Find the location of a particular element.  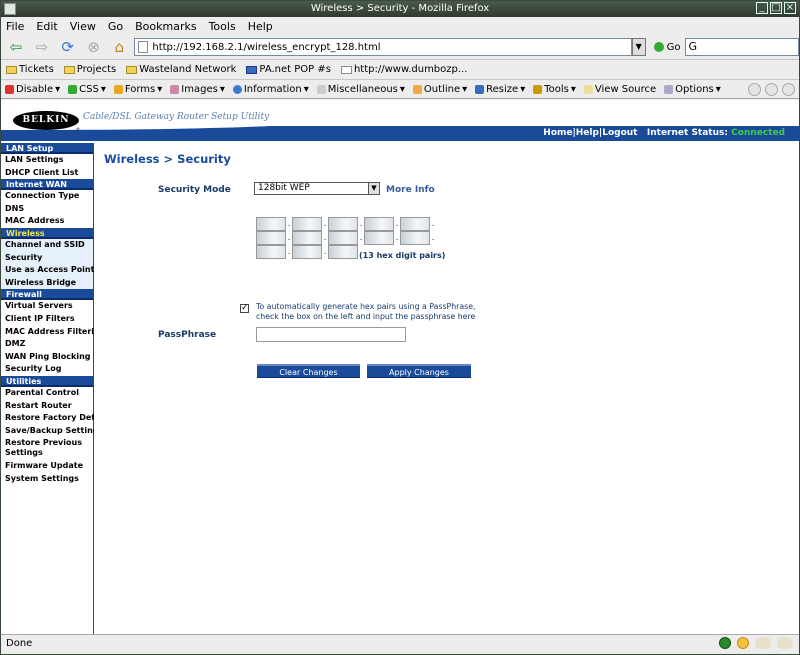

wd-disable: Disable ▾ is located at coordinates (32, 89).